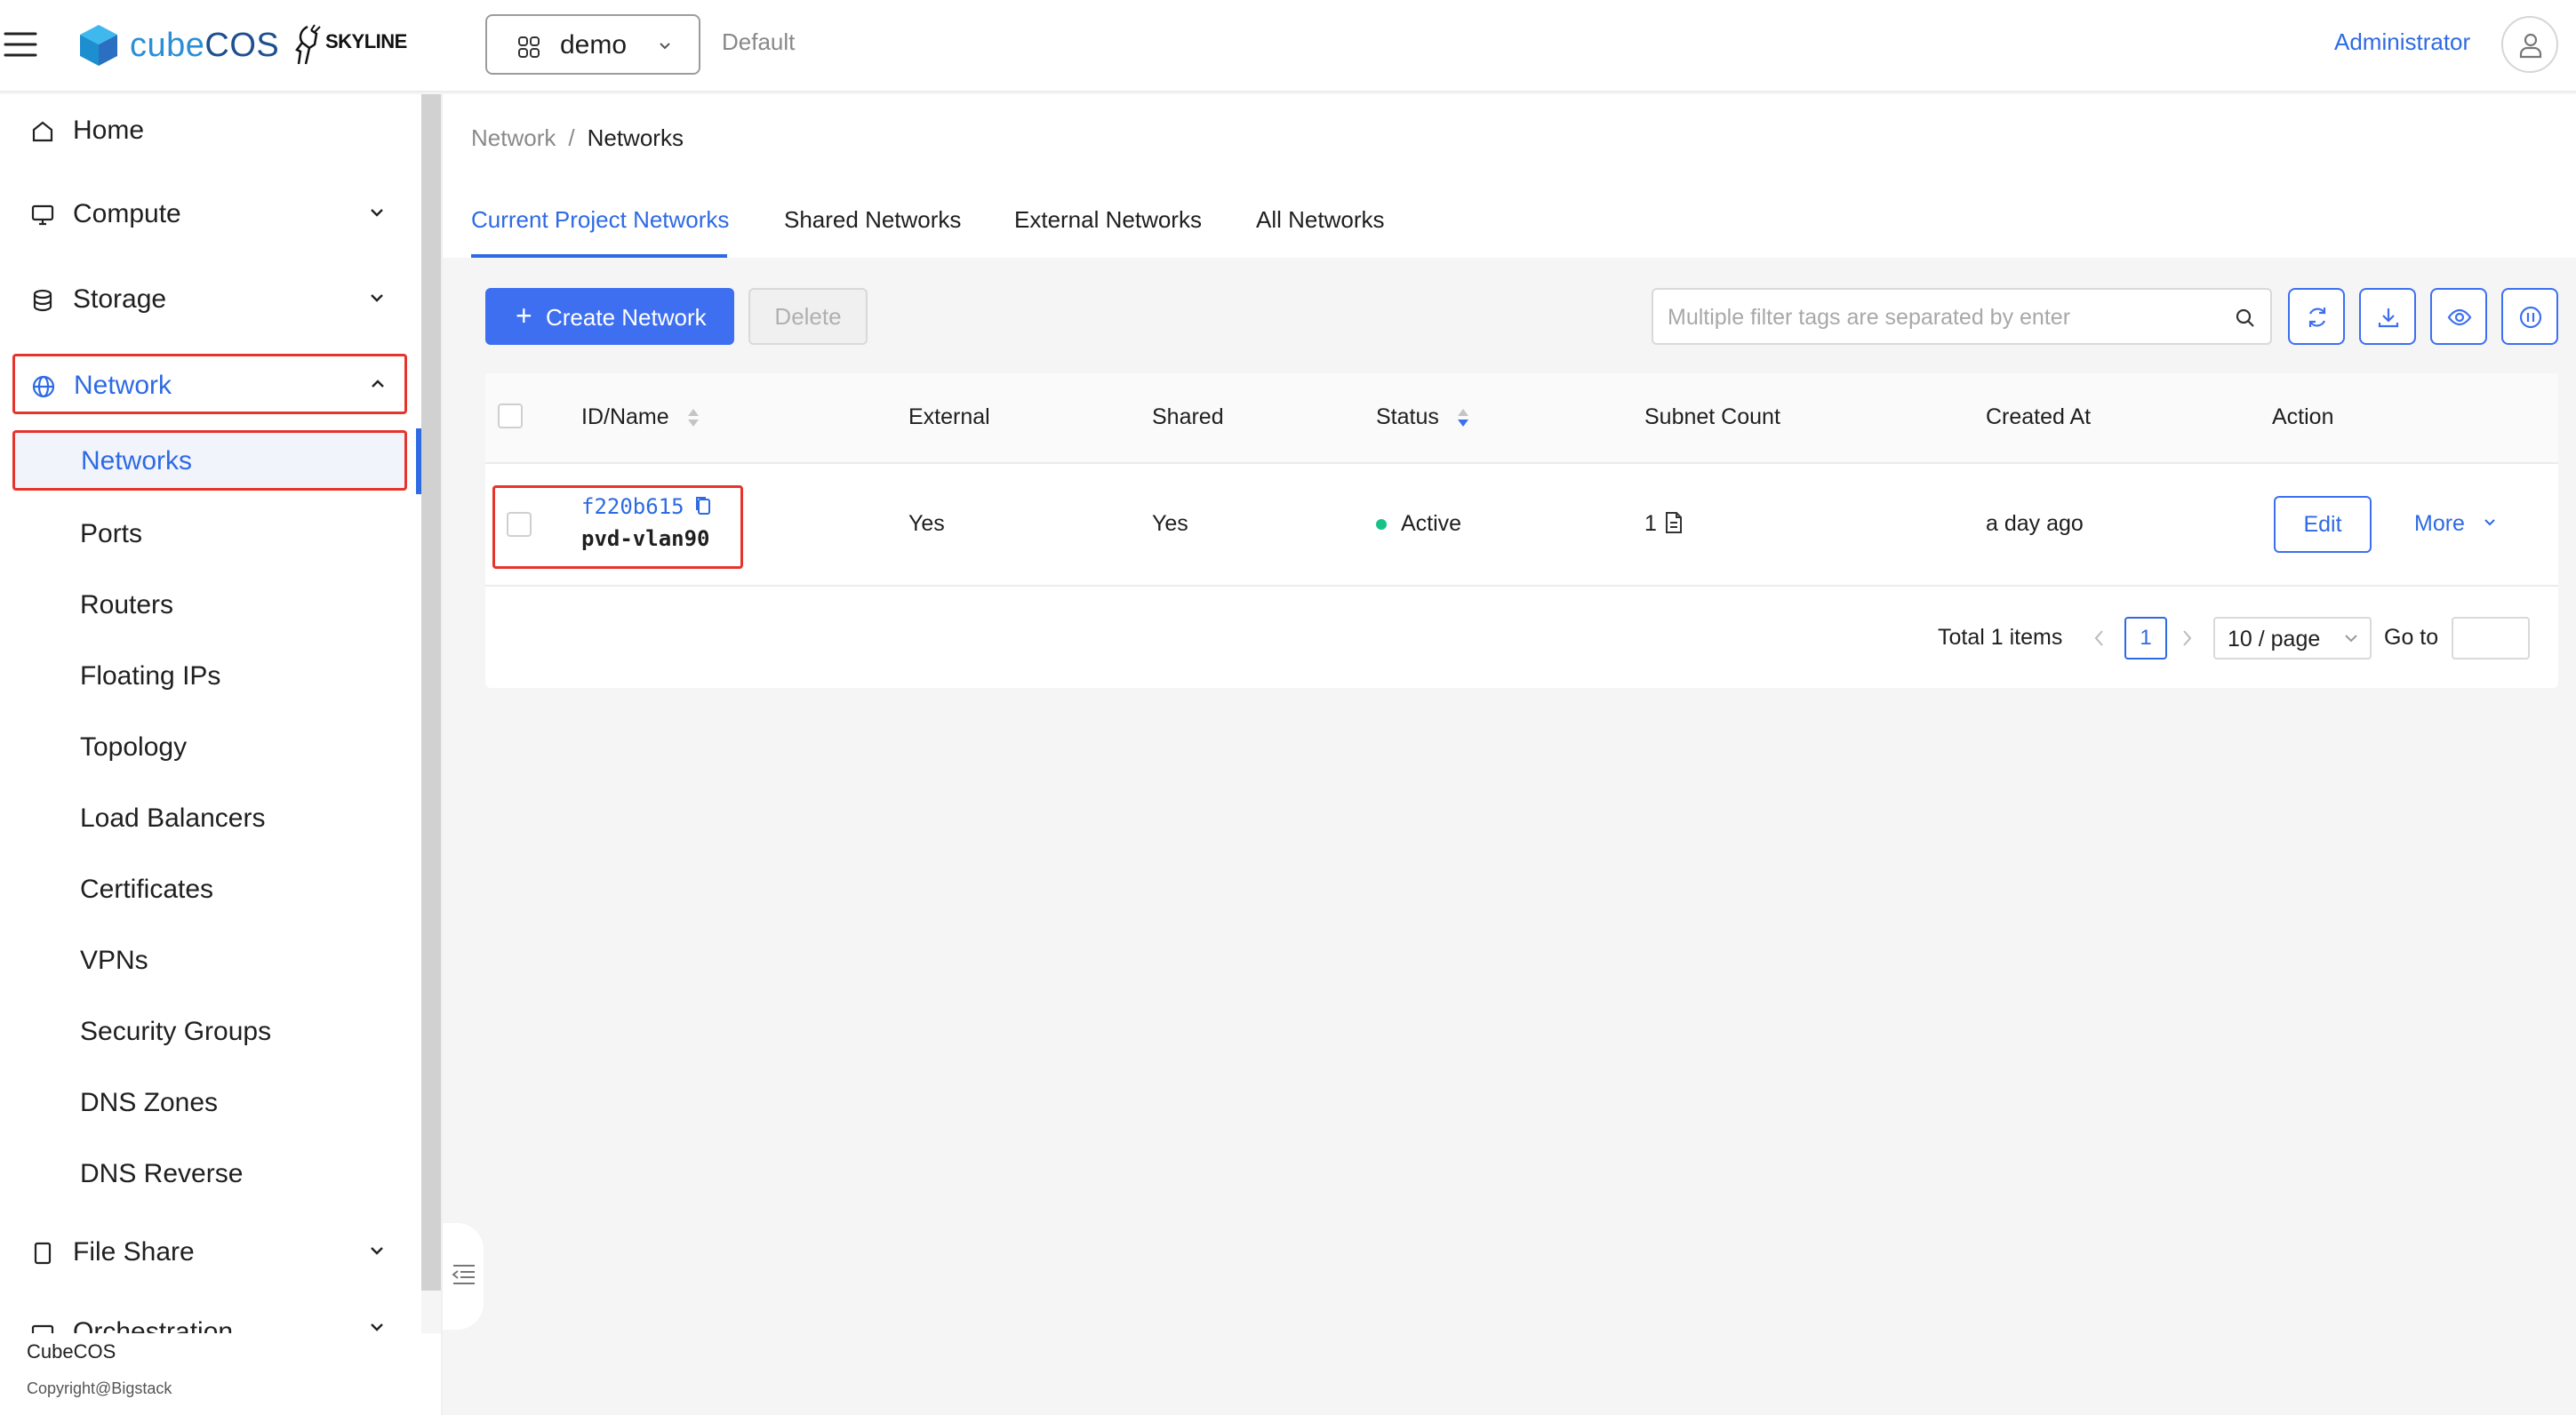  I want to click on search-filter, so click(1962, 316).